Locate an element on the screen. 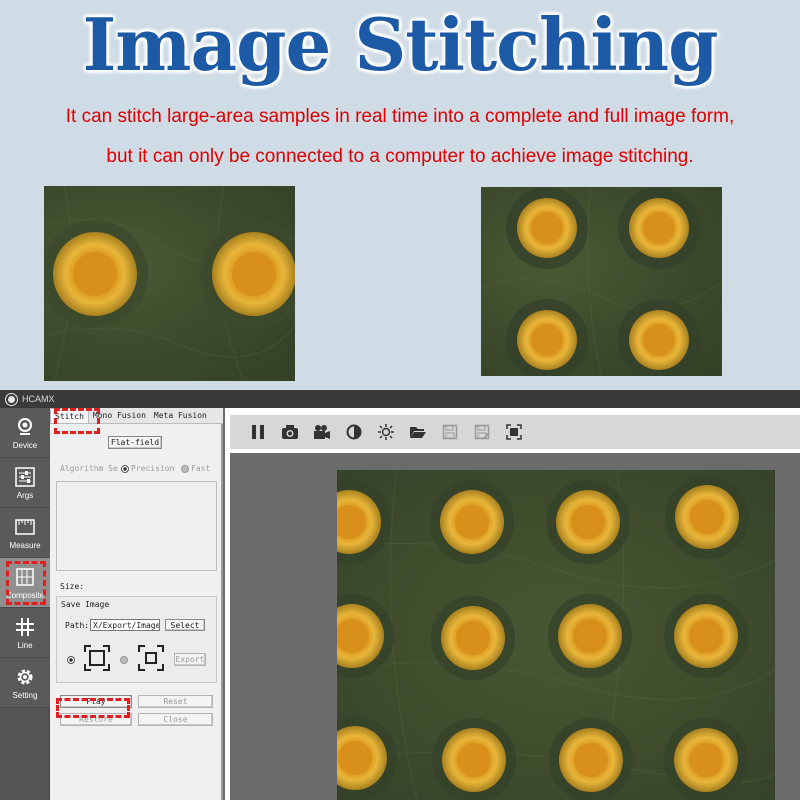 This screenshot has height=800, width=800. grid-icon is located at coordinates (25, 627).